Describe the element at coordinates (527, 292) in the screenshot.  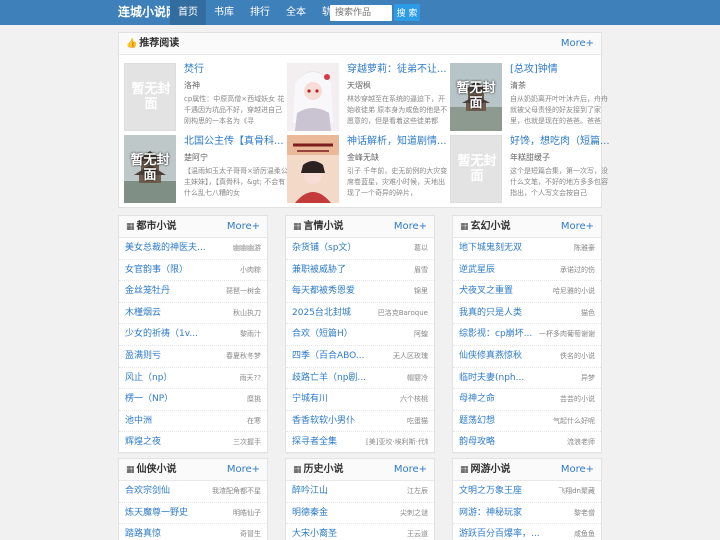
I see `list-item: 犬夜叉之重置 哈尼雅的小说` at that location.